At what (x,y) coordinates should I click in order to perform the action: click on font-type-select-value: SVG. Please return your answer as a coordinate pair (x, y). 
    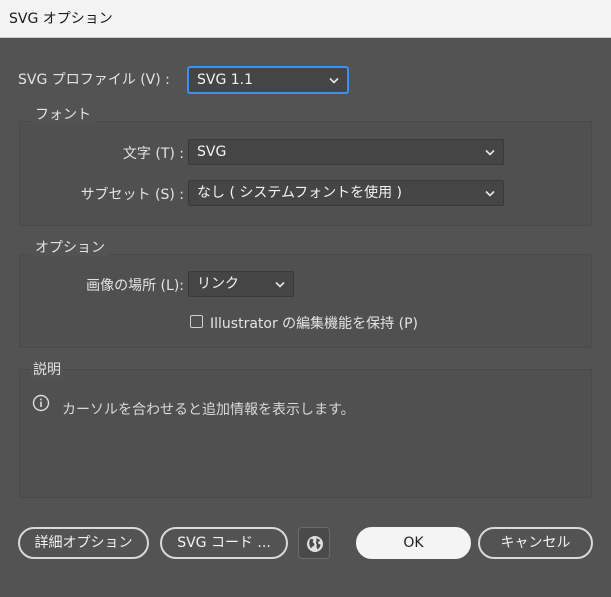
    Looking at the image, I should click on (212, 152).